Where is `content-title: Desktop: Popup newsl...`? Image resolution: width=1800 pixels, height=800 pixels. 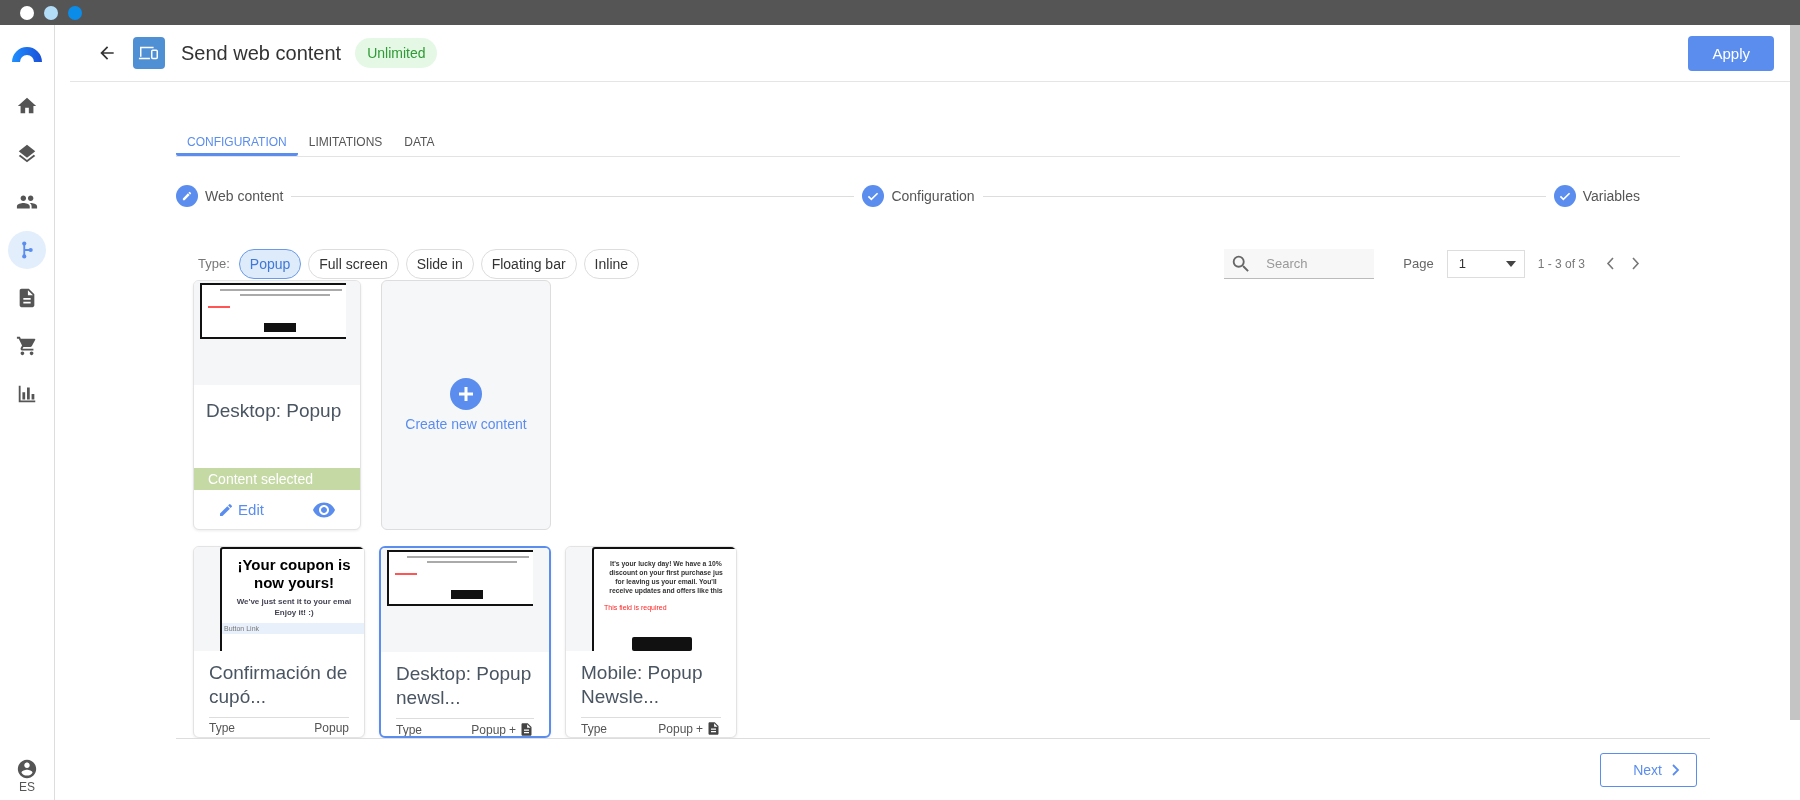
content-title: Desktop: Popup newsl... is located at coordinates (464, 686).